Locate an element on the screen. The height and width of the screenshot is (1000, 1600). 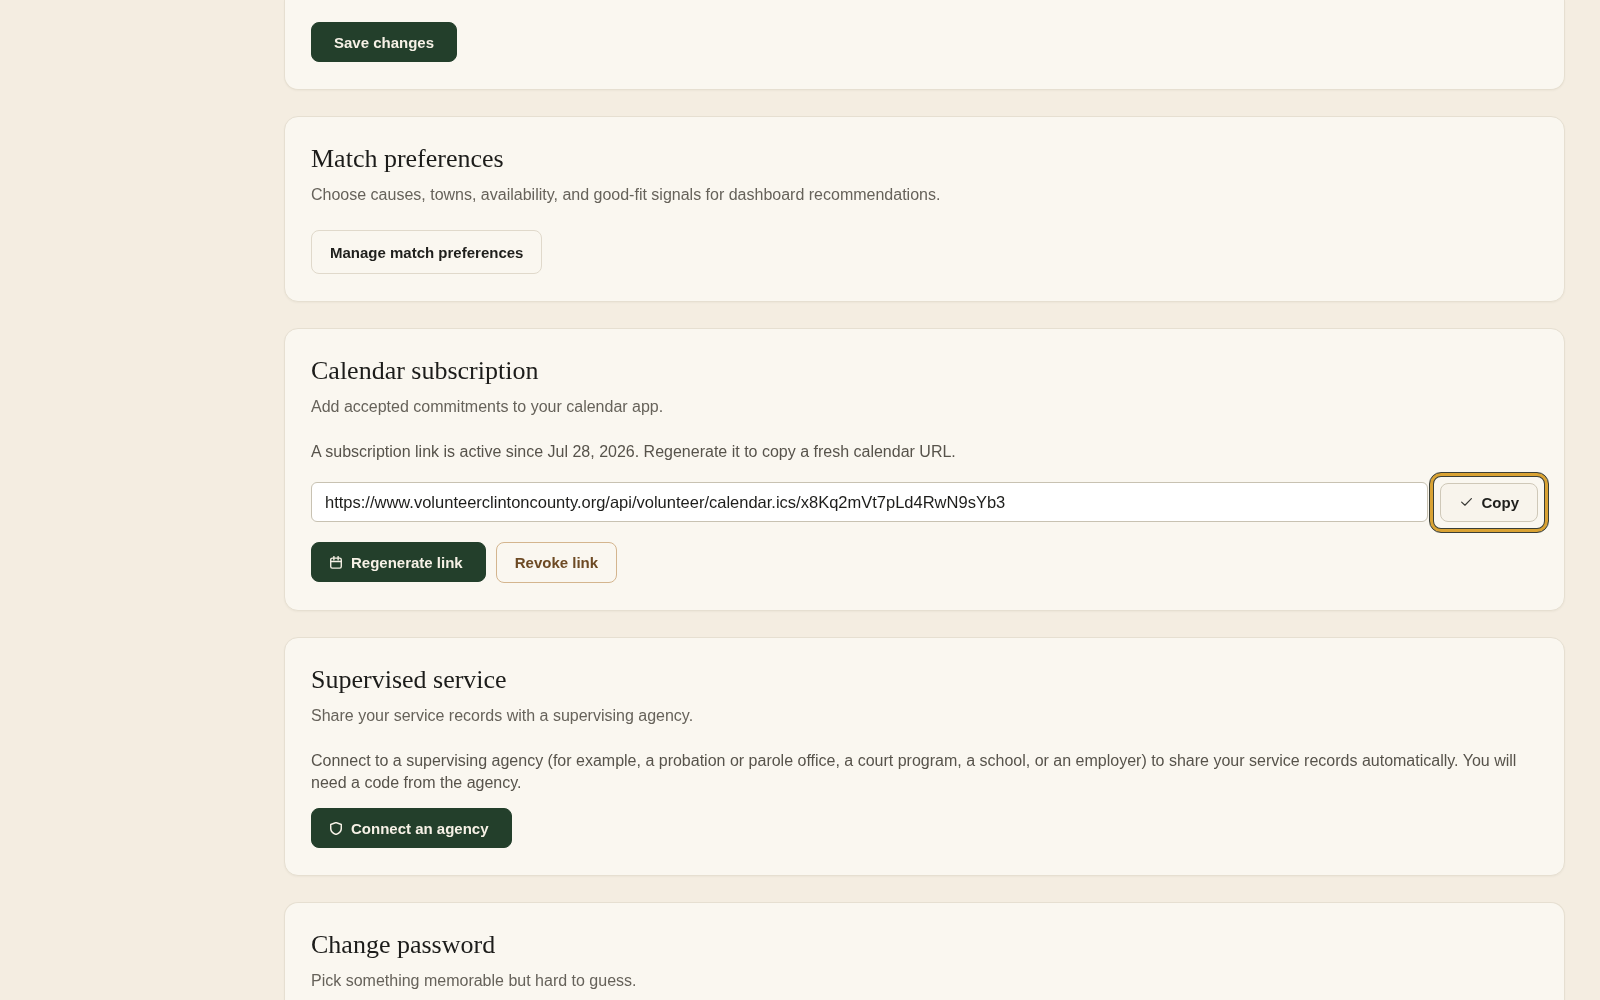
section-title: Calendar subscription is located at coordinates (425, 371).